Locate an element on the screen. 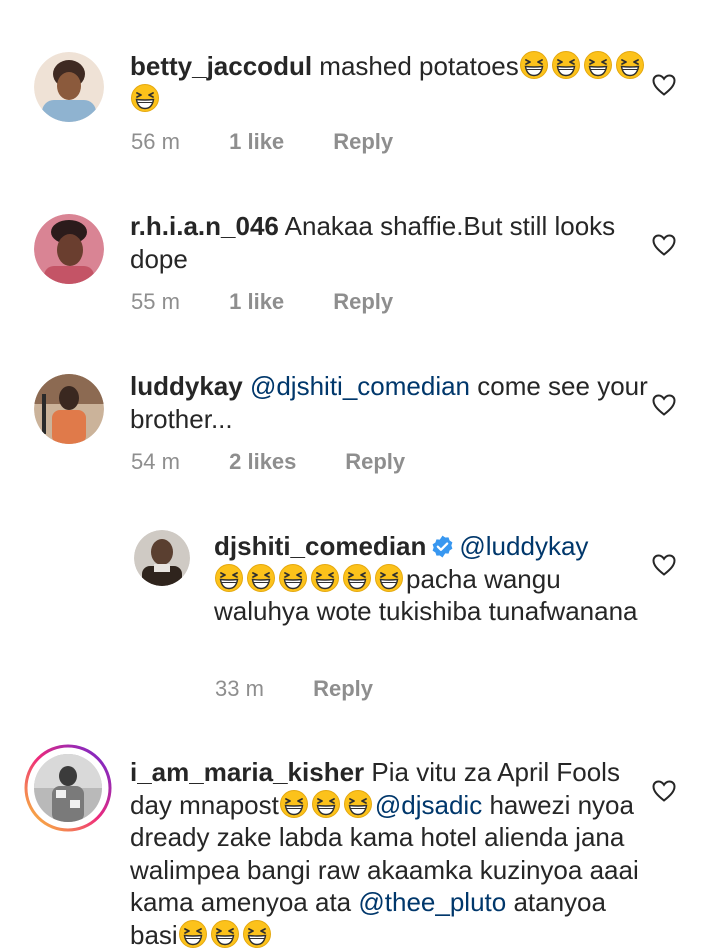 This screenshot has height=952, width=720. mention-link: @luddykay is located at coordinates (523, 546).